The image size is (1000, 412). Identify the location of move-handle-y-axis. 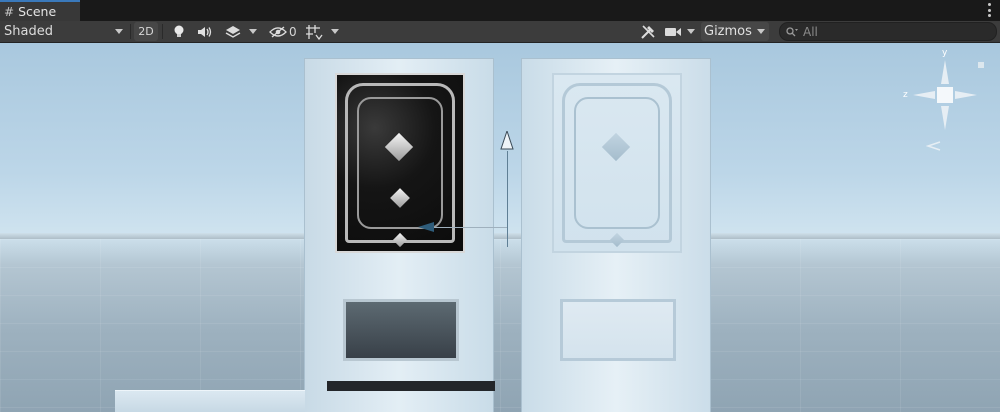
(507, 199).